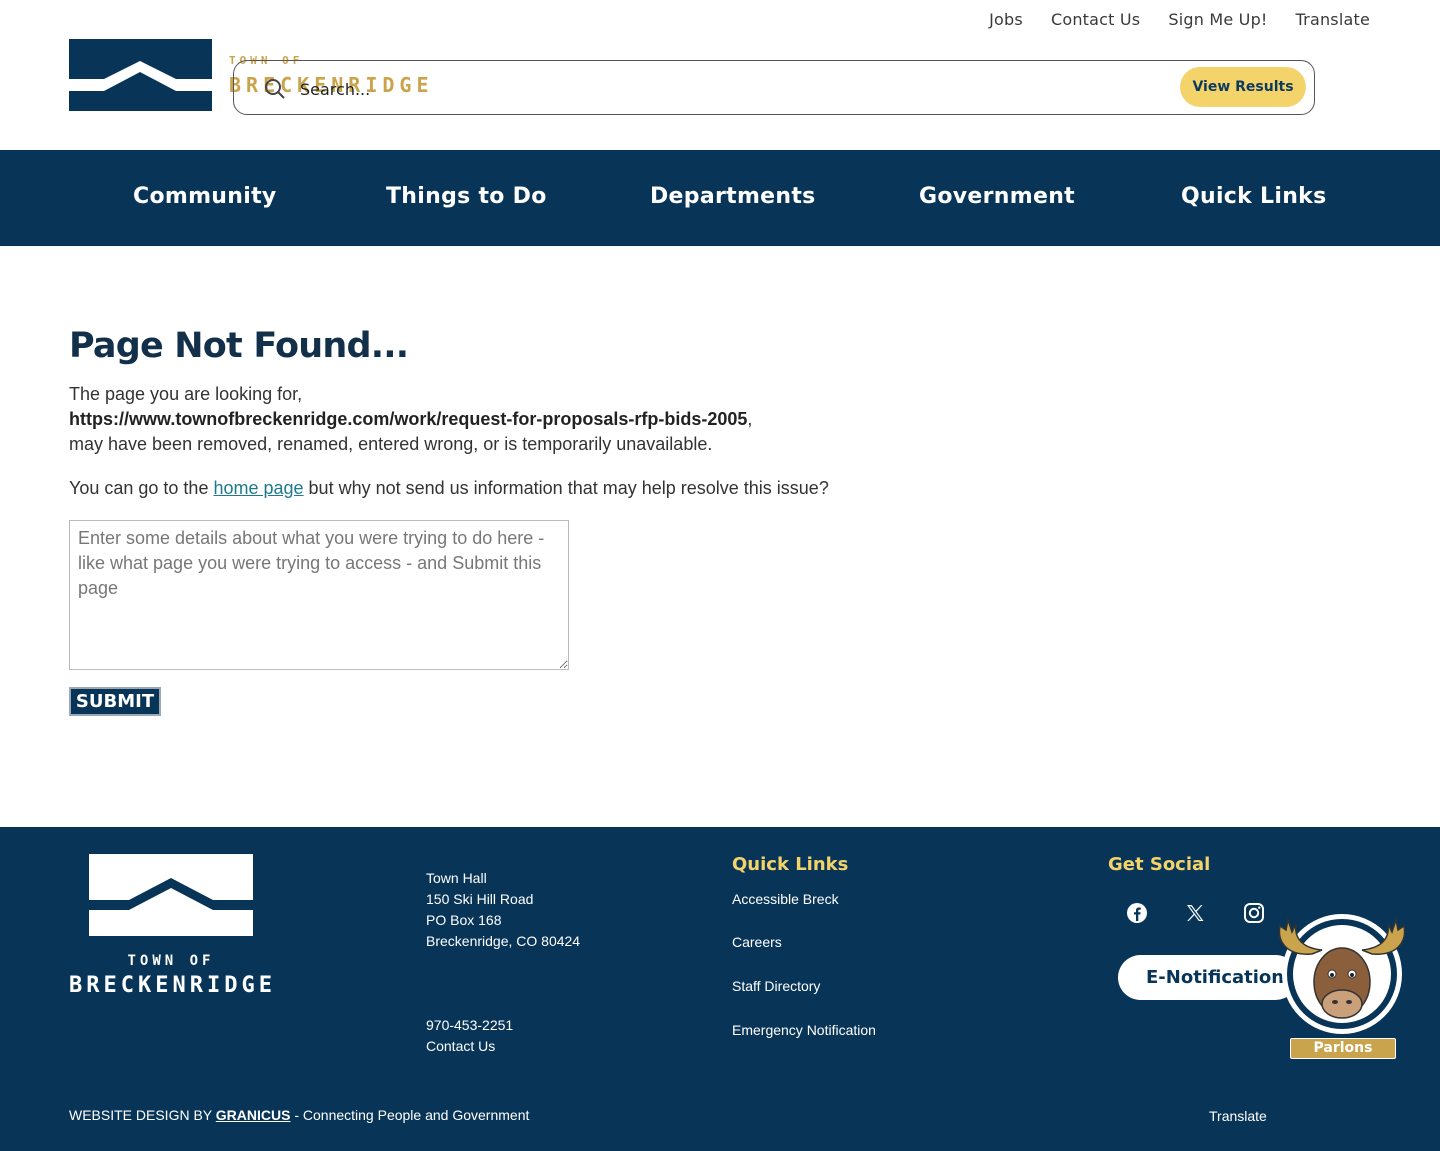 This screenshot has height=1151, width=1440. What do you see at coordinates (730, 89) in the screenshot?
I see `search-input` at bounding box center [730, 89].